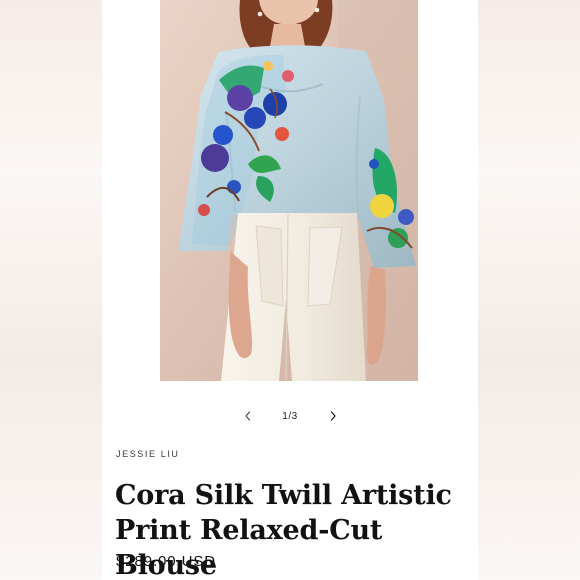  I want to click on image-counter: 1/3, so click(290, 416).